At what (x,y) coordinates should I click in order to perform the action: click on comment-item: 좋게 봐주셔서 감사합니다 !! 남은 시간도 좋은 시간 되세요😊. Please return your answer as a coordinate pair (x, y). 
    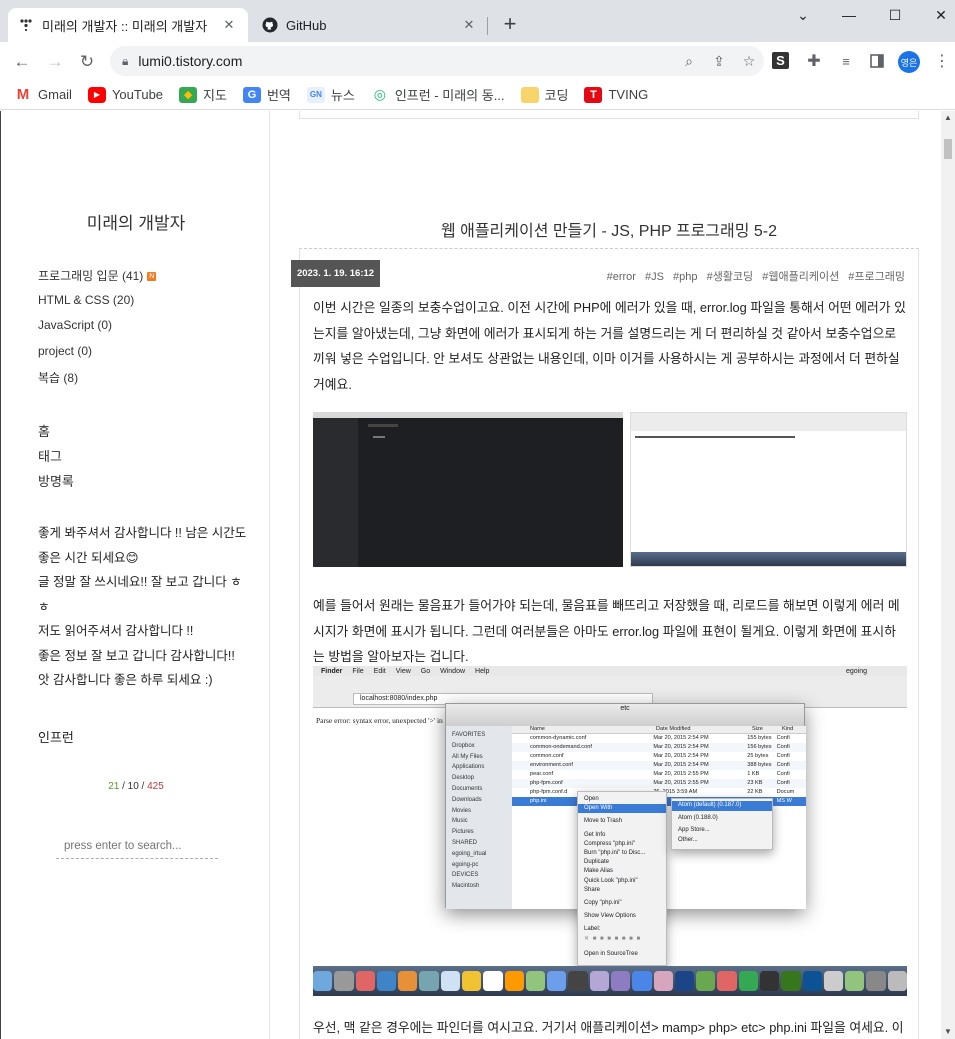
    Looking at the image, I should click on (145, 545).